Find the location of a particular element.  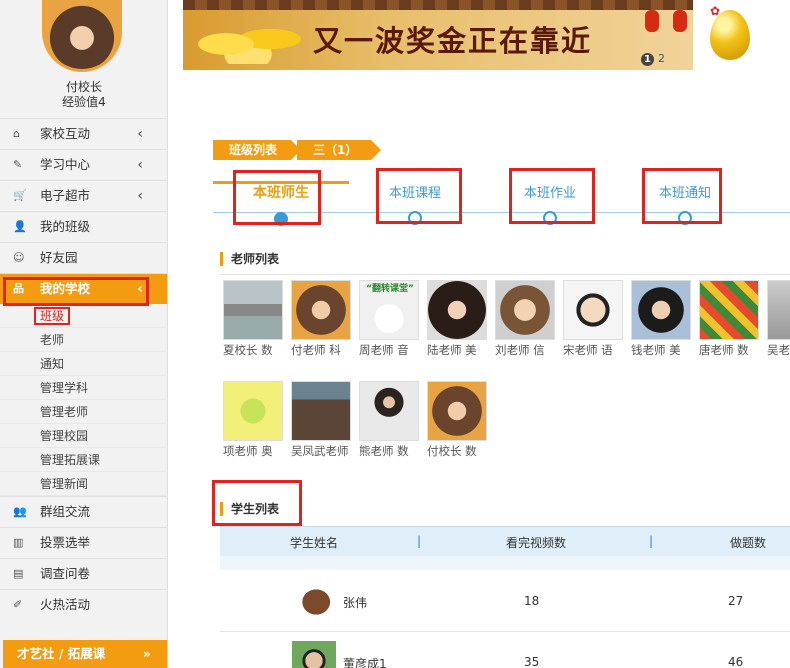

sidebar-item-label: 我的班级 is located at coordinates (65, 226).